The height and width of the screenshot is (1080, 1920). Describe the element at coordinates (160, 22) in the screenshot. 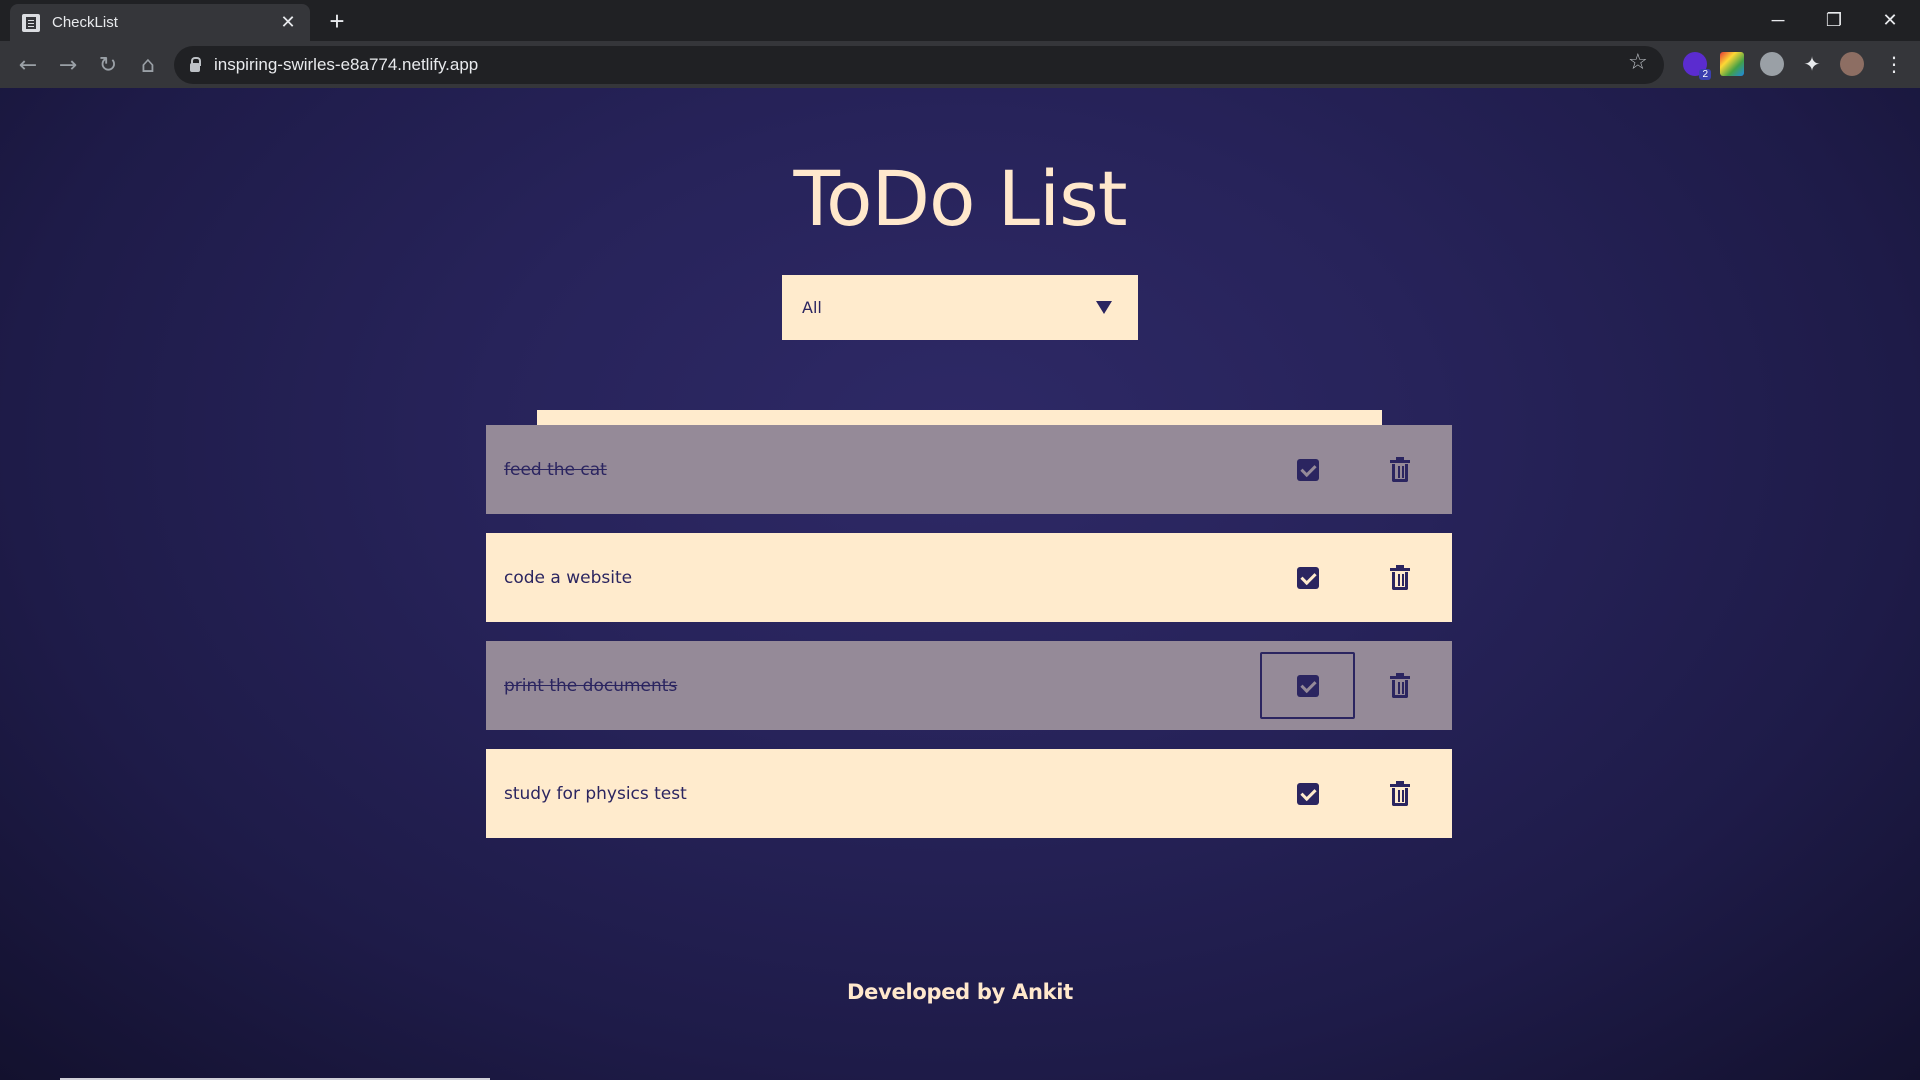

I see `browser-tab: CheckList ✕` at that location.